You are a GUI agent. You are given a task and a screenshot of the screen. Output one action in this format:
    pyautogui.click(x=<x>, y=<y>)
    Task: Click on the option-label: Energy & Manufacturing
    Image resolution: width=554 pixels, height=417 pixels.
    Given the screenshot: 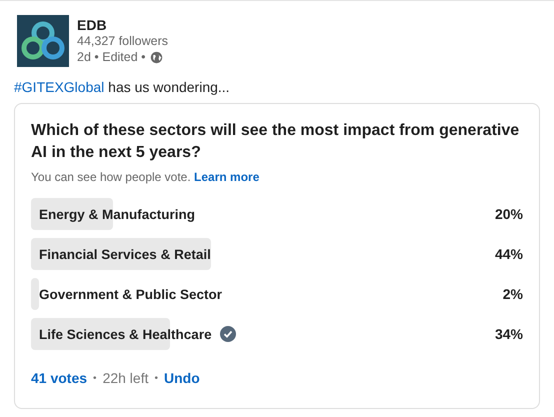 What is the action you would take?
    pyautogui.click(x=117, y=214)
    